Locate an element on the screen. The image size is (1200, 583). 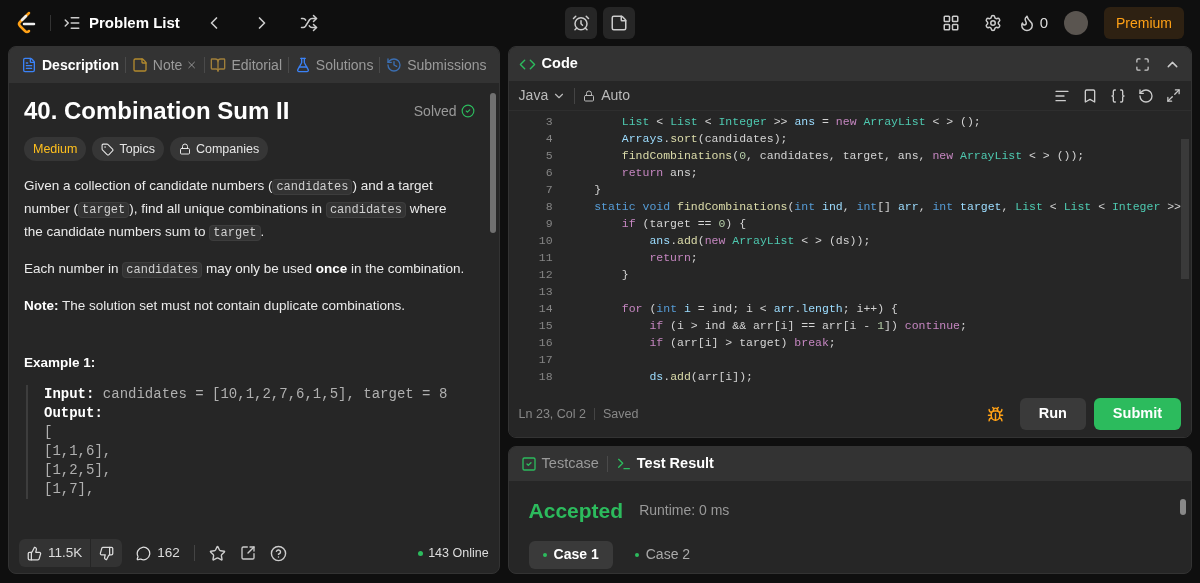
timer-button is located at coordinates (581, 23).